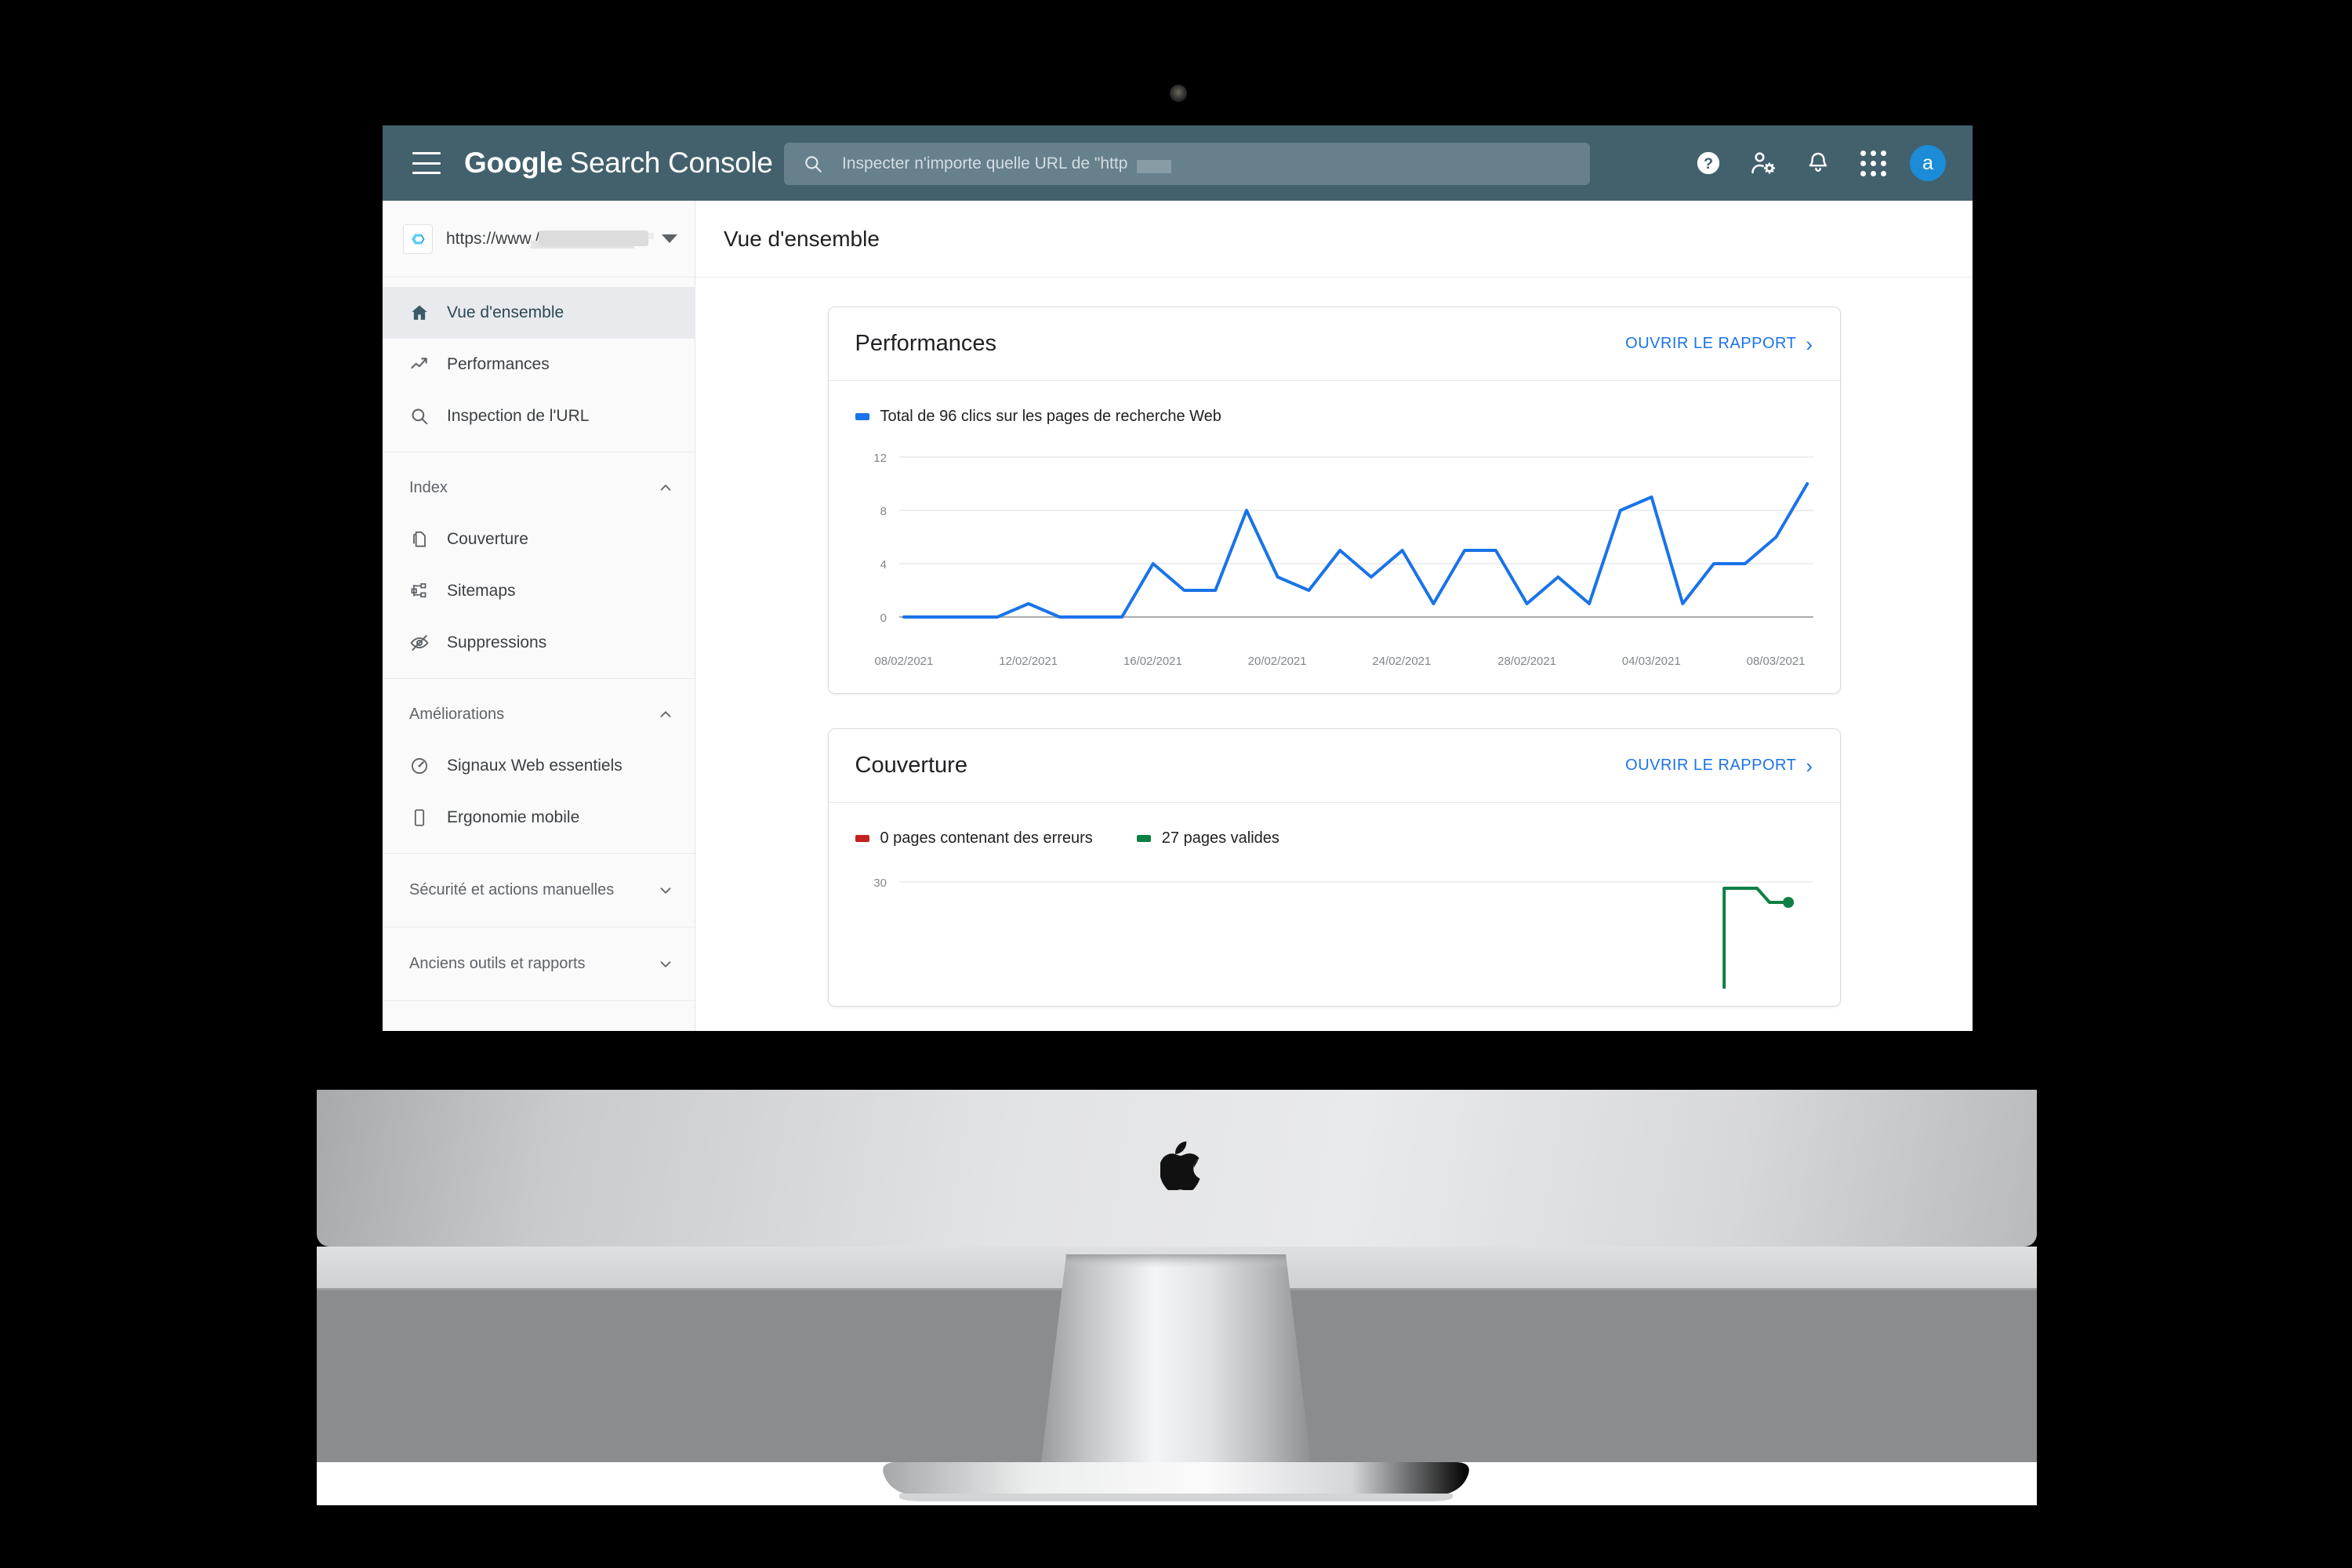  What do you see at coordinates (1650, 661) in the screenshot?
I see `svg-text: 04/03/2021` at bounding box center [1650, 661].